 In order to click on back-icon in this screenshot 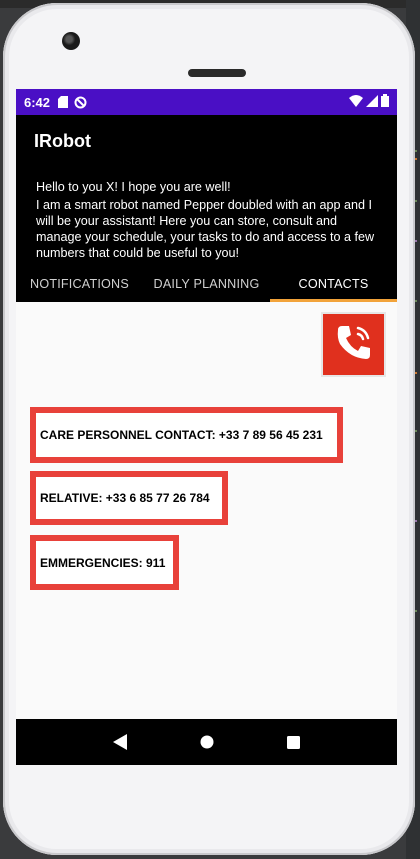, I will do `click(120, 742)`.